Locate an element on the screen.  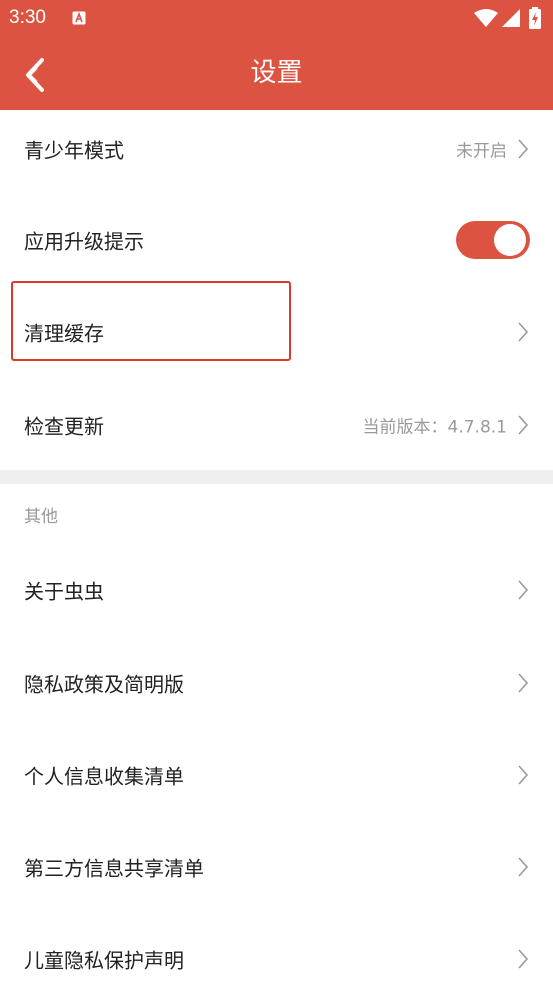
row-label: 儿童隐私保护声明 is located at coordinates (104, 960).